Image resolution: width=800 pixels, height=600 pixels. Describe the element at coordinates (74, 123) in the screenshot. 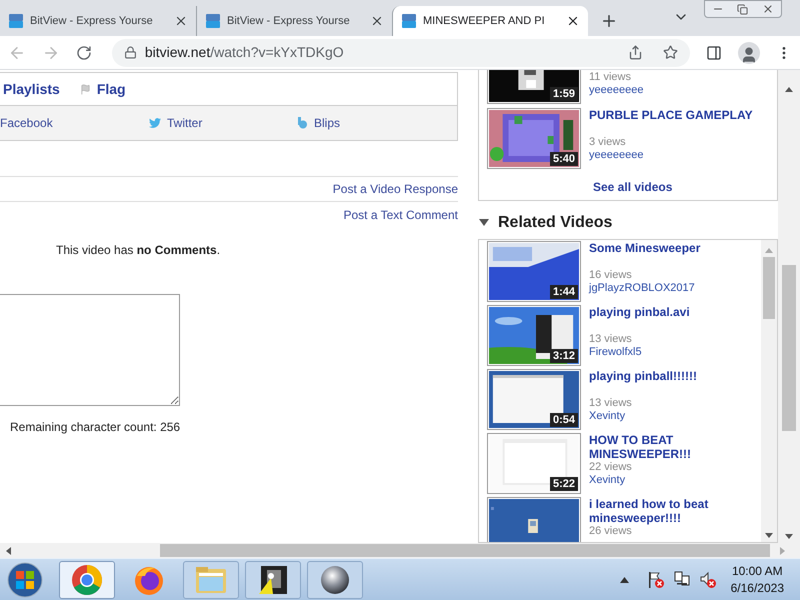

I see `share-link: Facebook` at that location.